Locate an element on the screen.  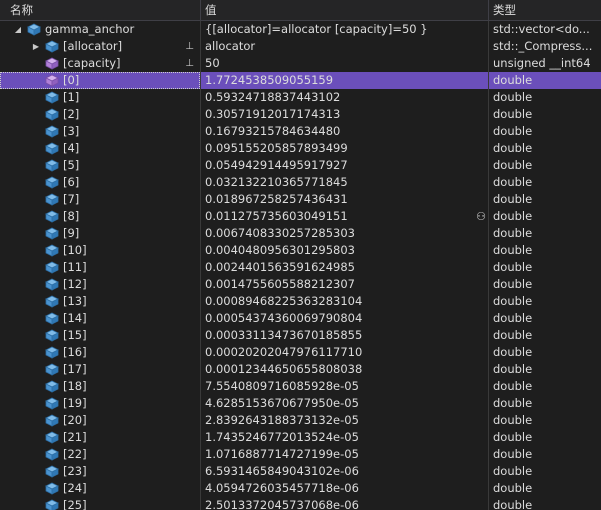
element-row: [2] 0.30571912017174313 double is located at coordinates (300, 114).